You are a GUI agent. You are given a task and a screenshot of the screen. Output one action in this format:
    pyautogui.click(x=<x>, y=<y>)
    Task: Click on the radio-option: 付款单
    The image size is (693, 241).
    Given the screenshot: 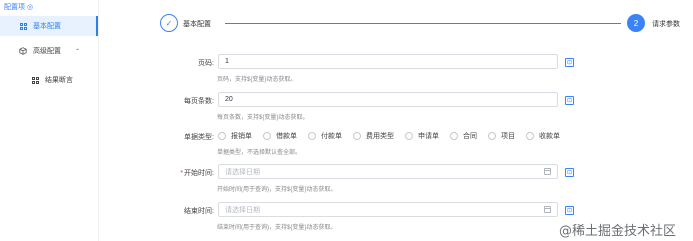 What is the action you would take?
    pyautogui.click(x=325, y=136)
    